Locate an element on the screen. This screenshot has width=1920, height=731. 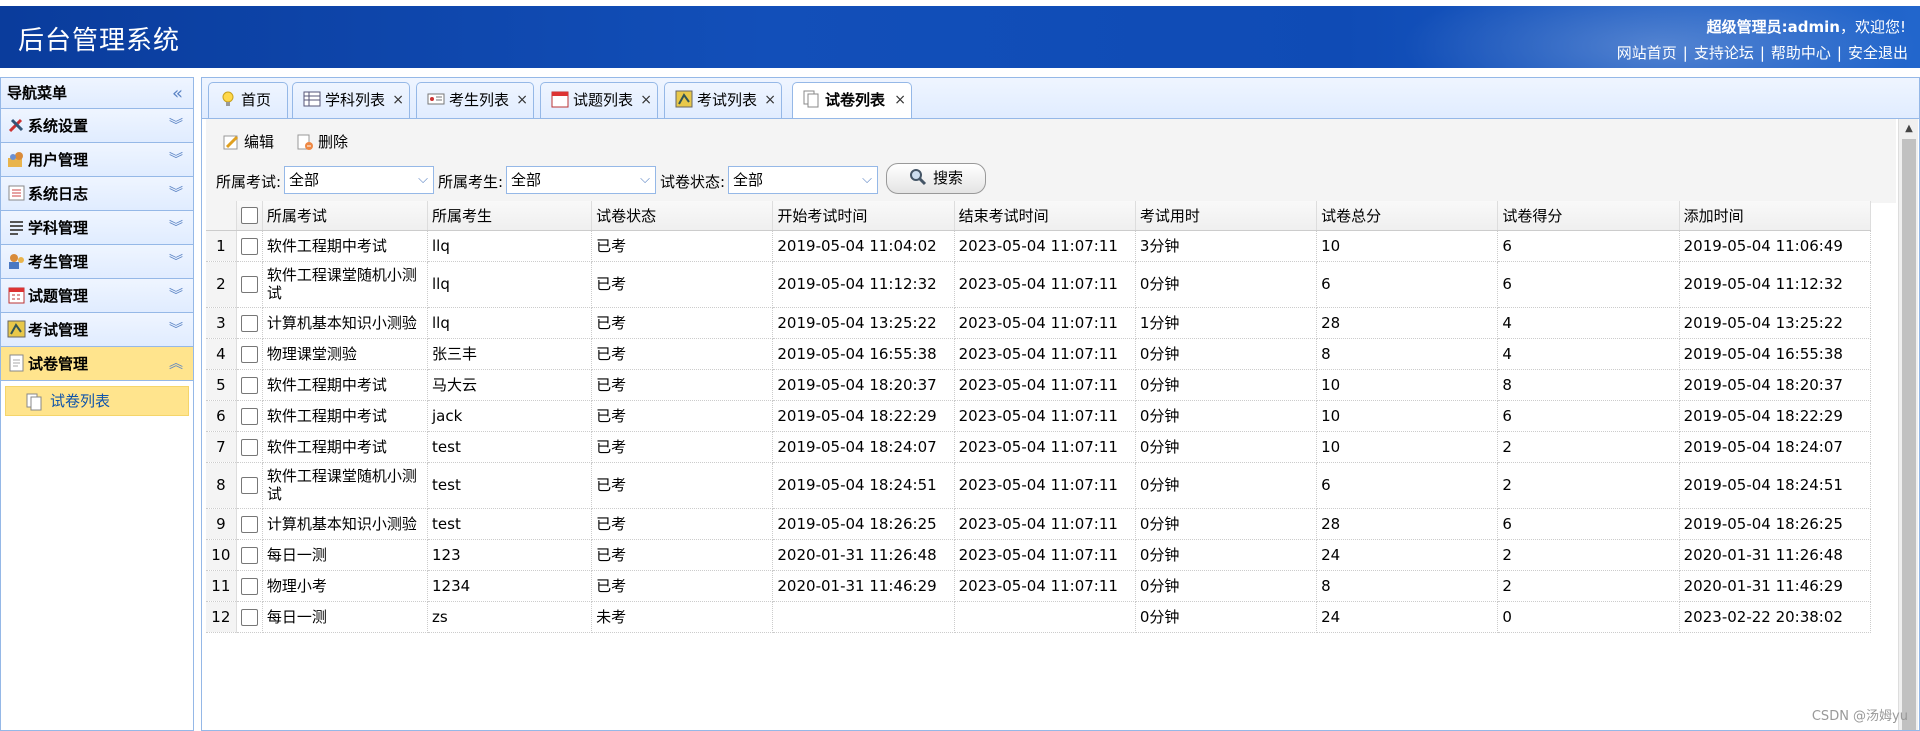
vertical-scrollbar: ▲ is located at coordinates (1908, 424).